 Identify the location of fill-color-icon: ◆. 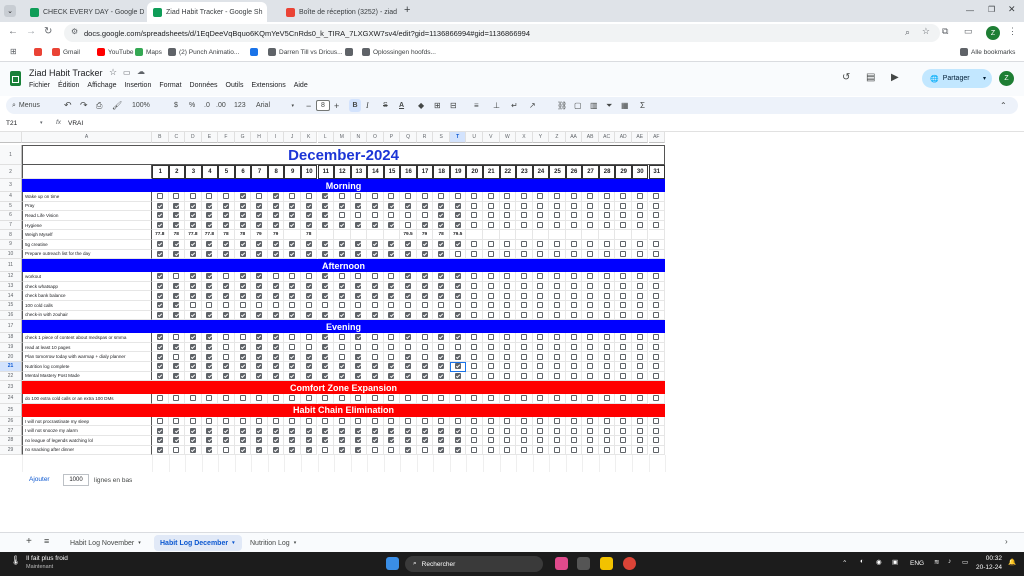
(421, 105).